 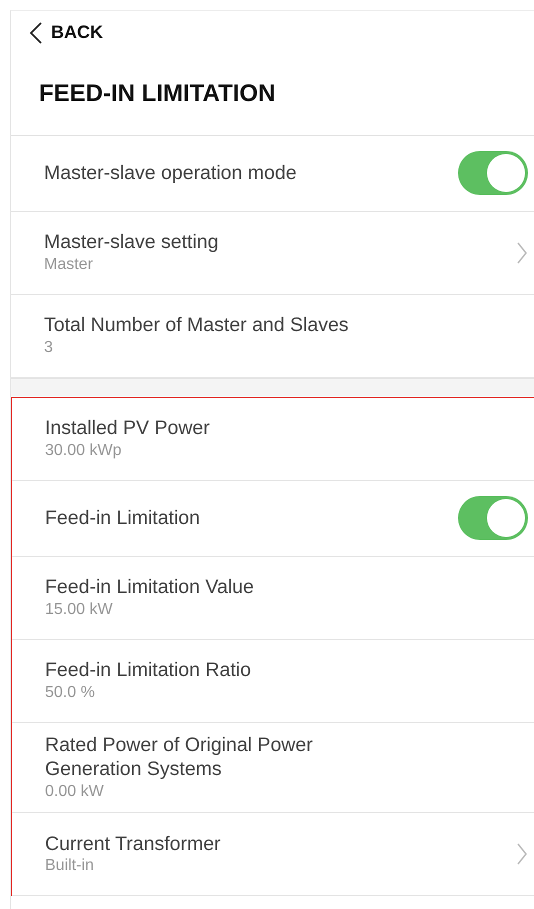 I want to click on page-title: FEED-IN LIMITATION, so click(x=157, y=94).